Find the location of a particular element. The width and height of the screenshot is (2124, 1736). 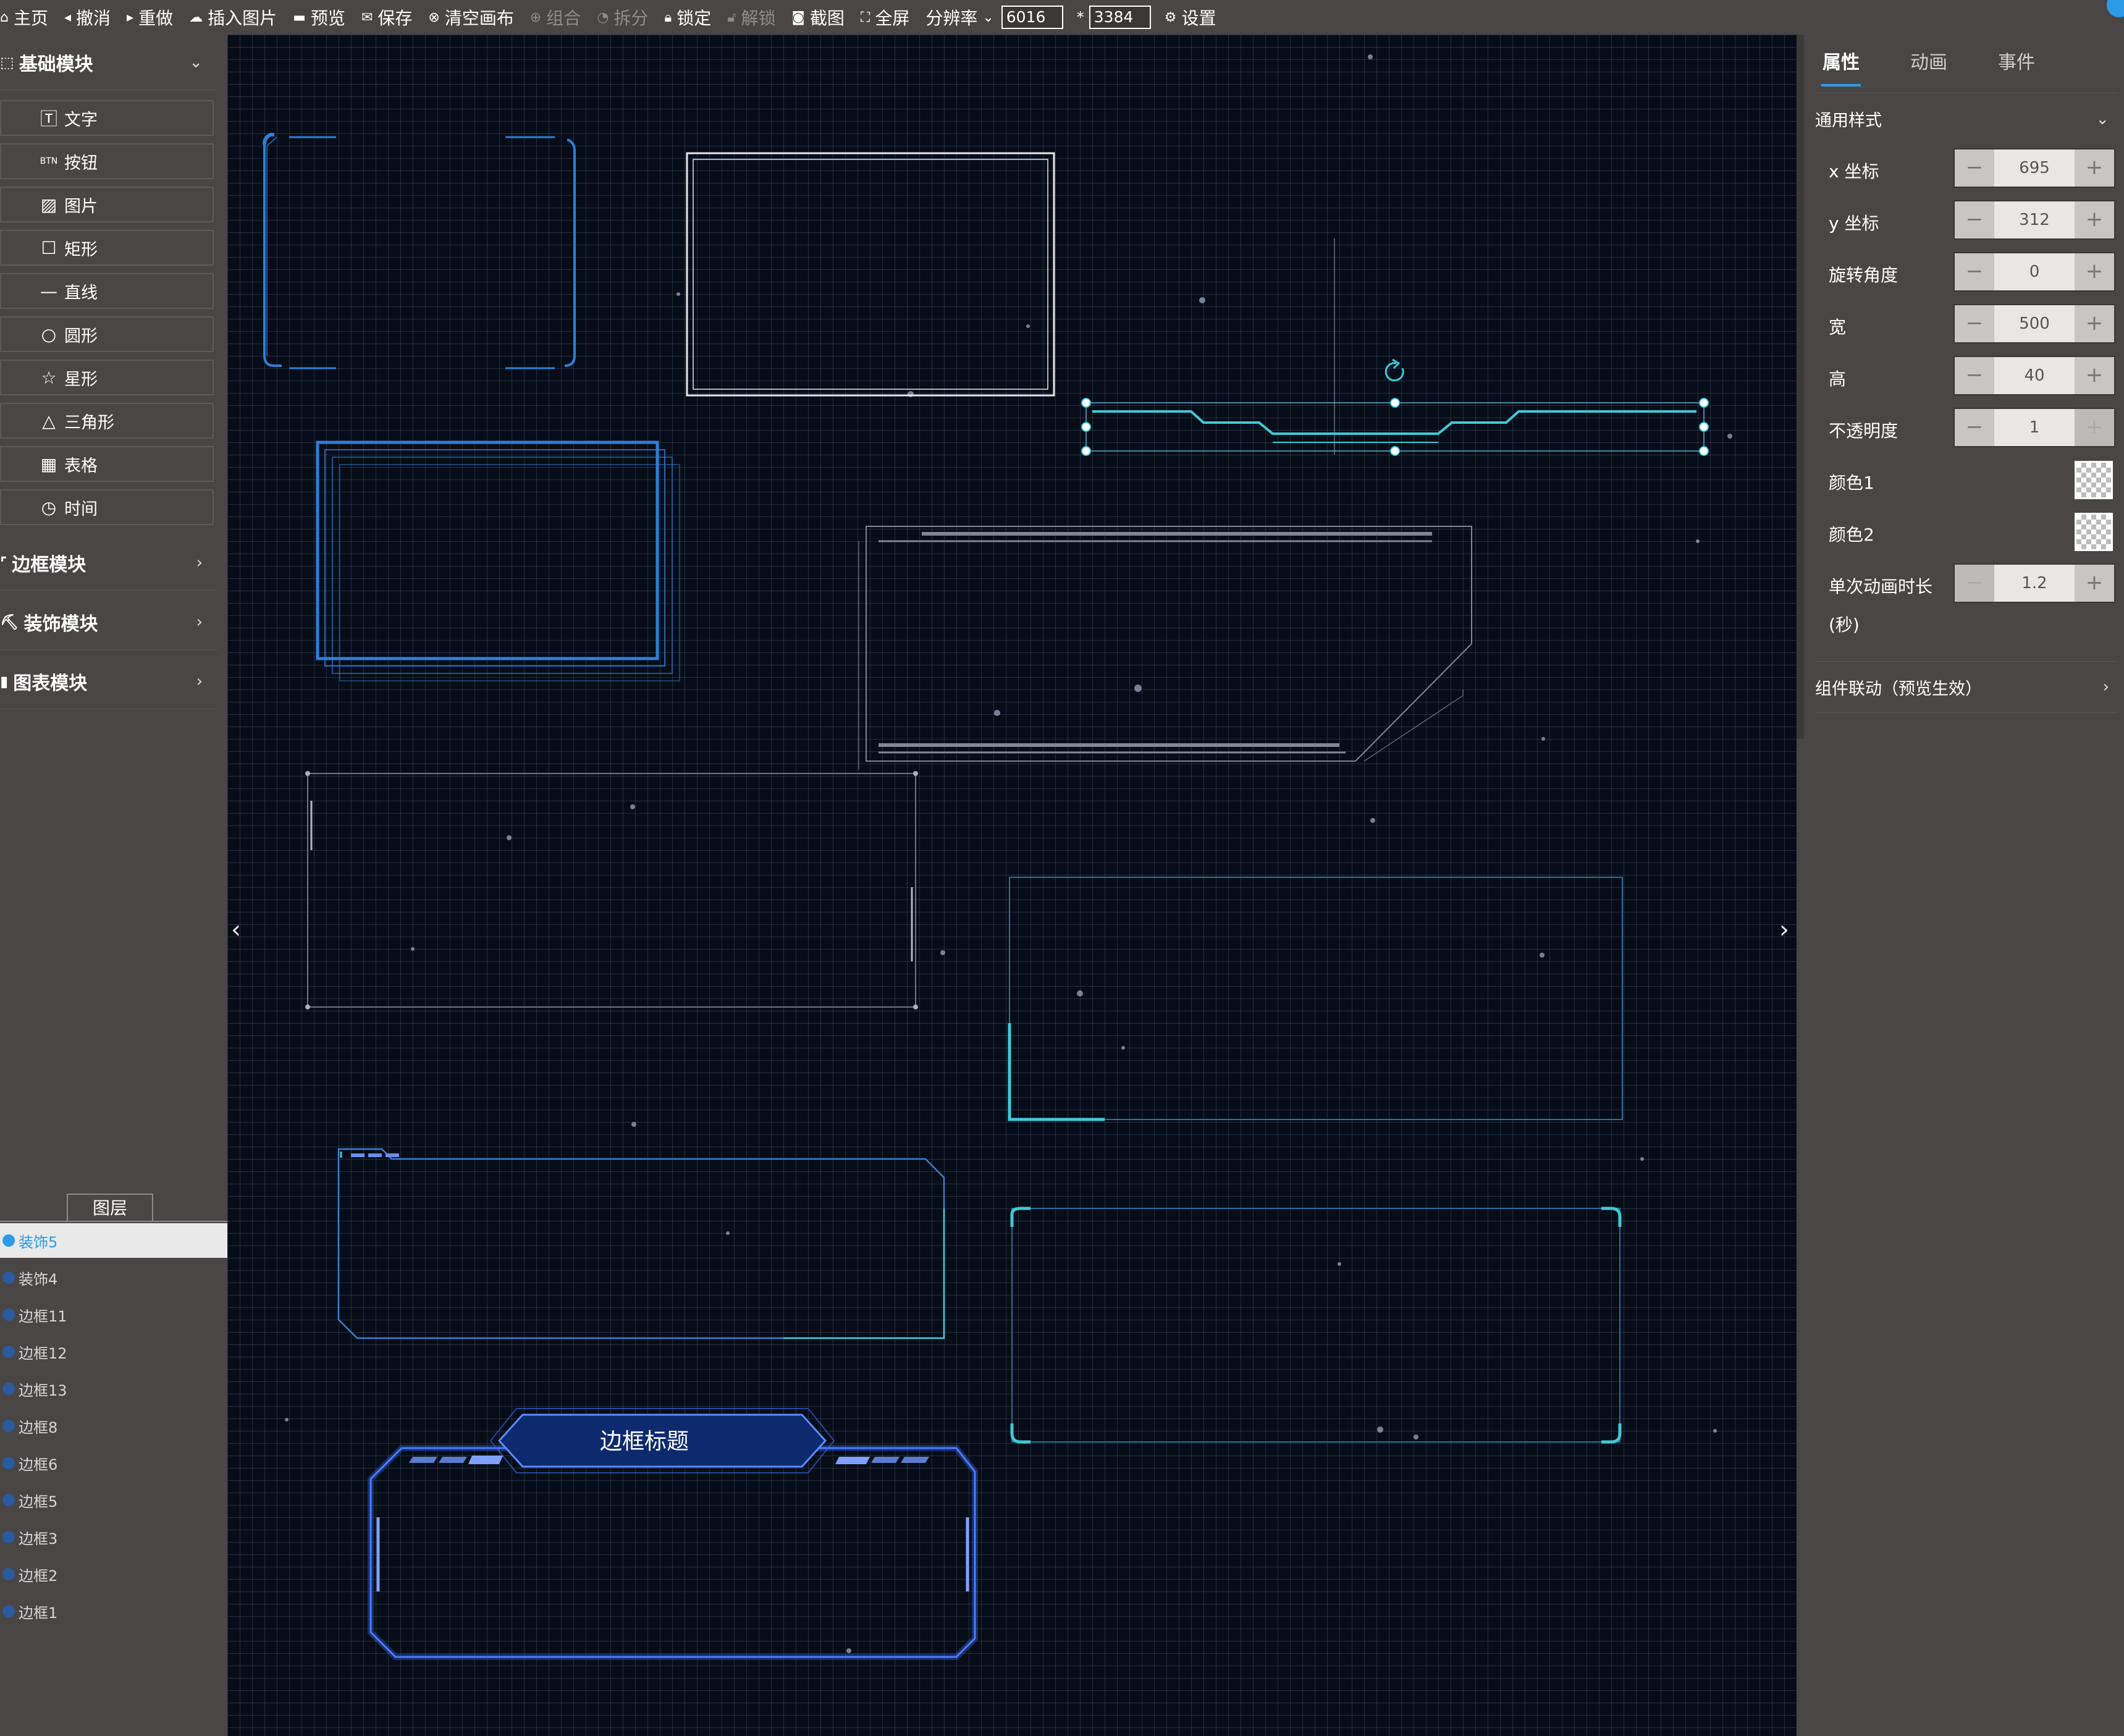

x-stepper: − 695 + is located at coordinates (2034, 168).